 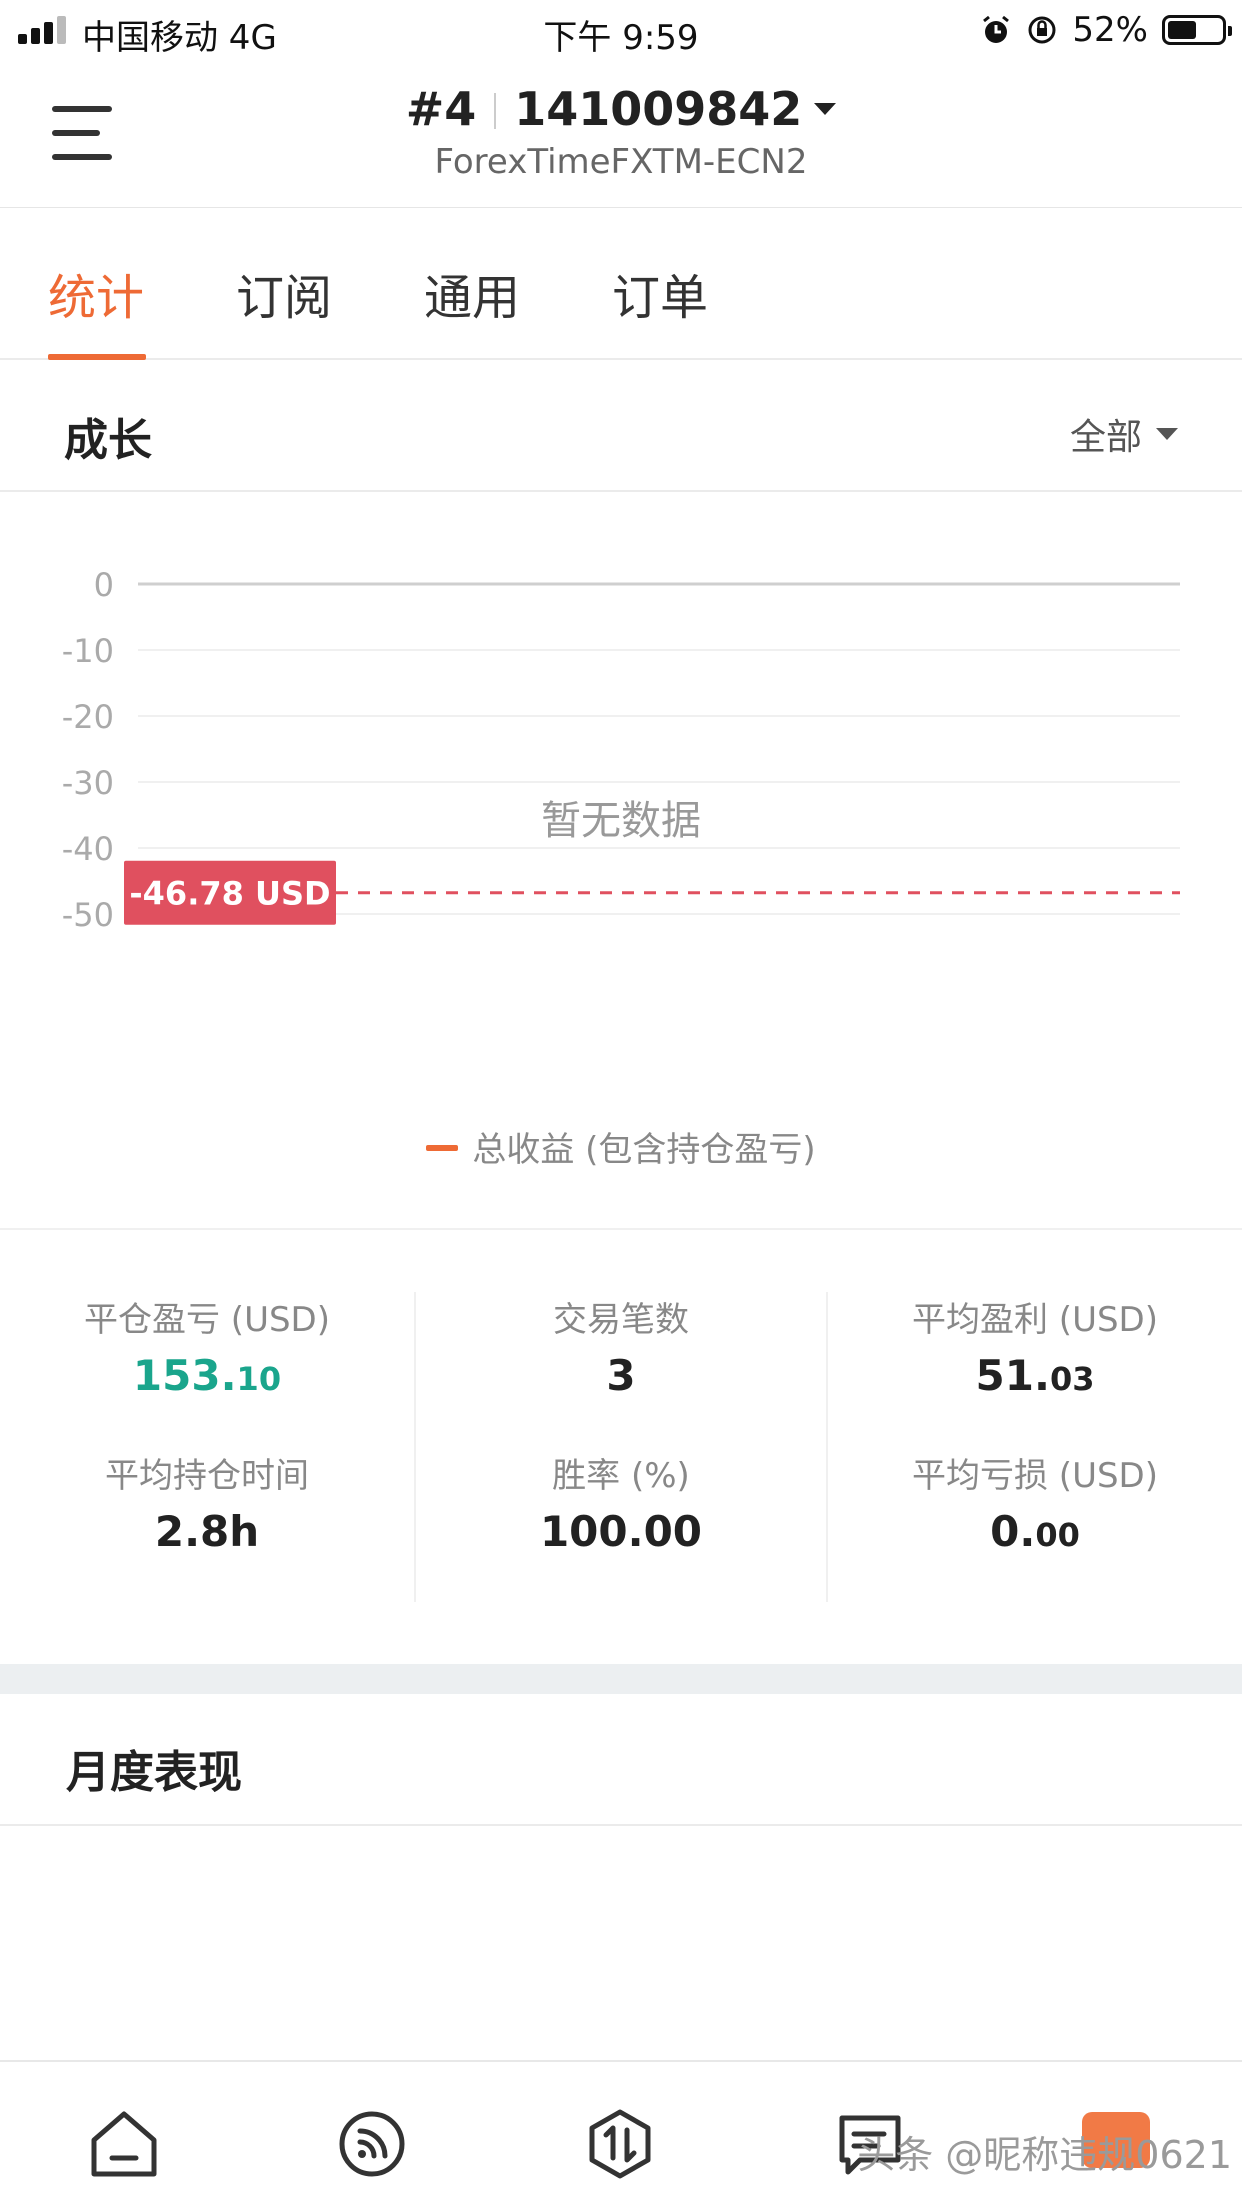 What do you see at coordinates (104, 585) in the screenshot?
I see `y-tick-label: 0` at bounding box center [104, 585].